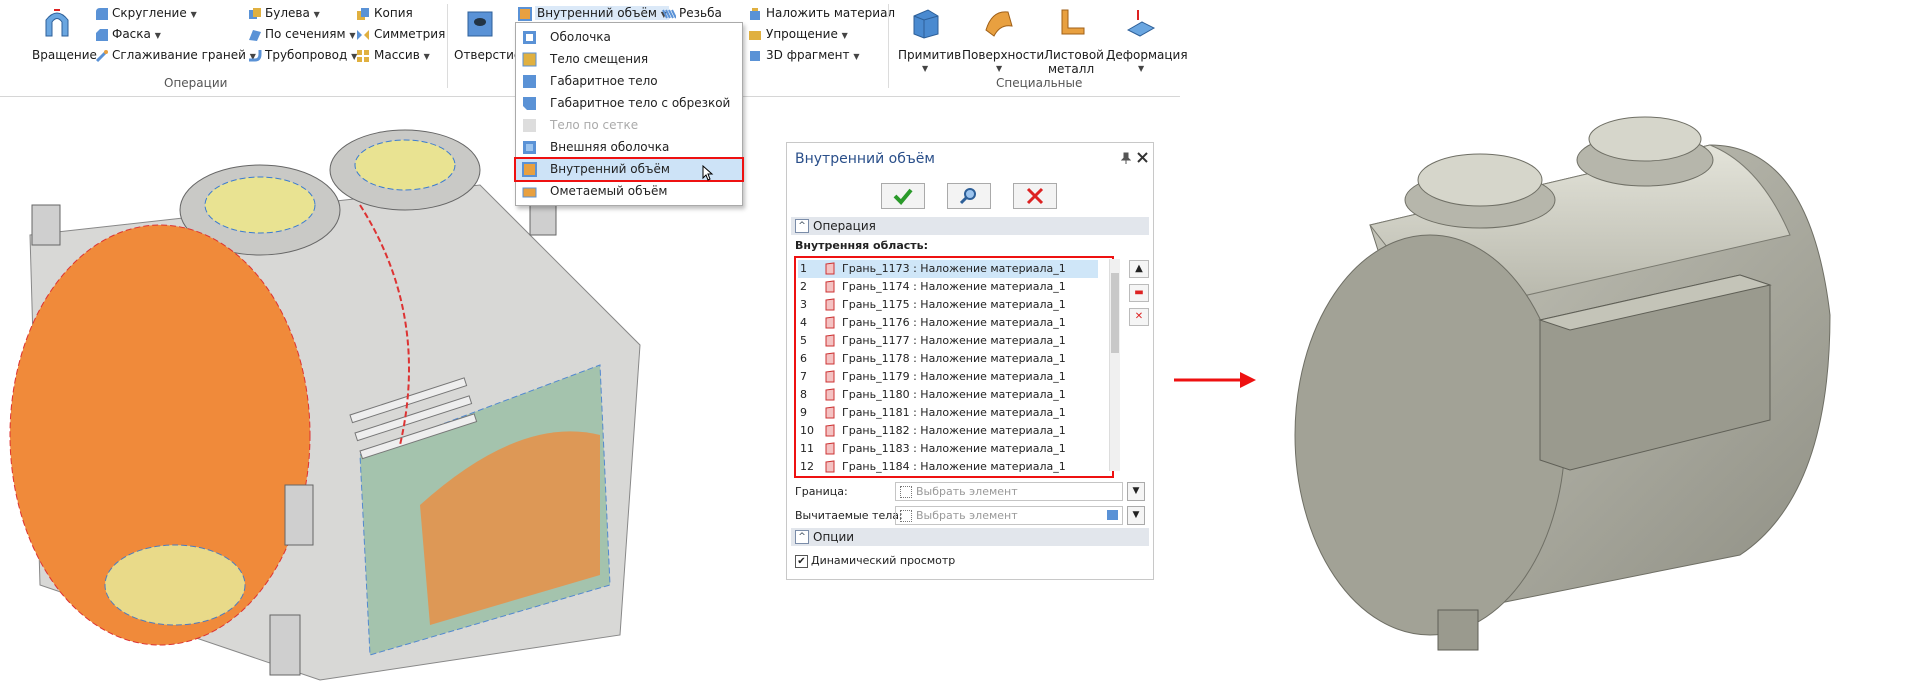 Image resolution: width=1926 pixels, height=684 pixels. I want to click on primitive-button: Примитив ▼, so click(927, 39).